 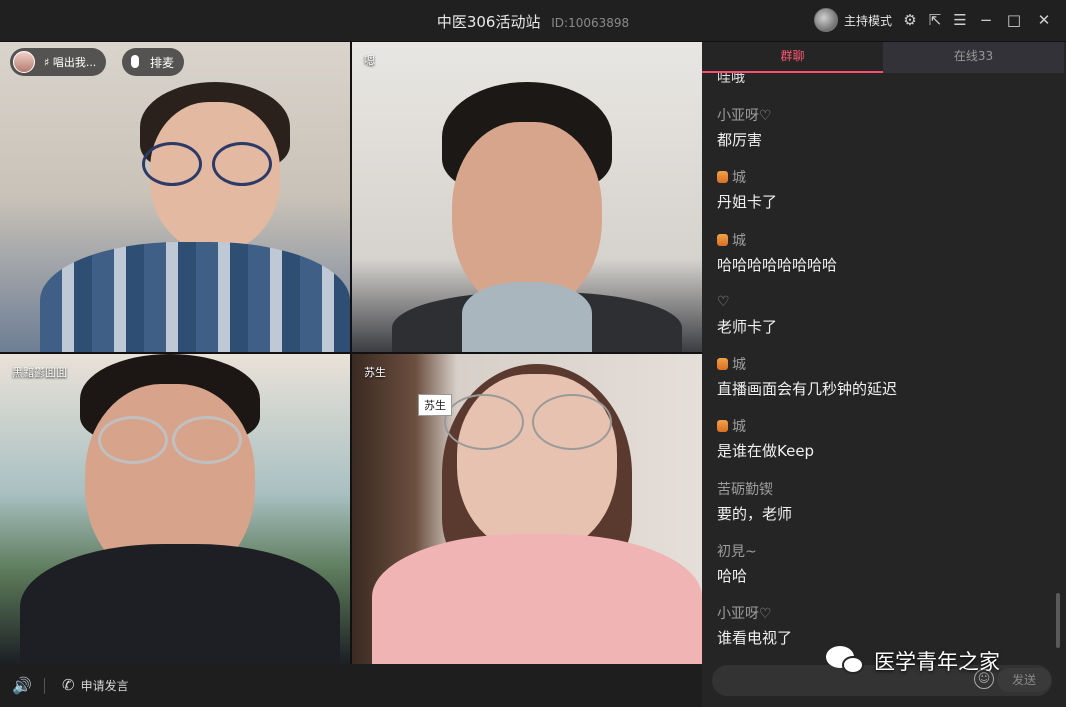 What do you see at coordinates (732, 576) in the screenshot?
I see `chat-message-text: 哈哈` at bounding box center [732, 576].